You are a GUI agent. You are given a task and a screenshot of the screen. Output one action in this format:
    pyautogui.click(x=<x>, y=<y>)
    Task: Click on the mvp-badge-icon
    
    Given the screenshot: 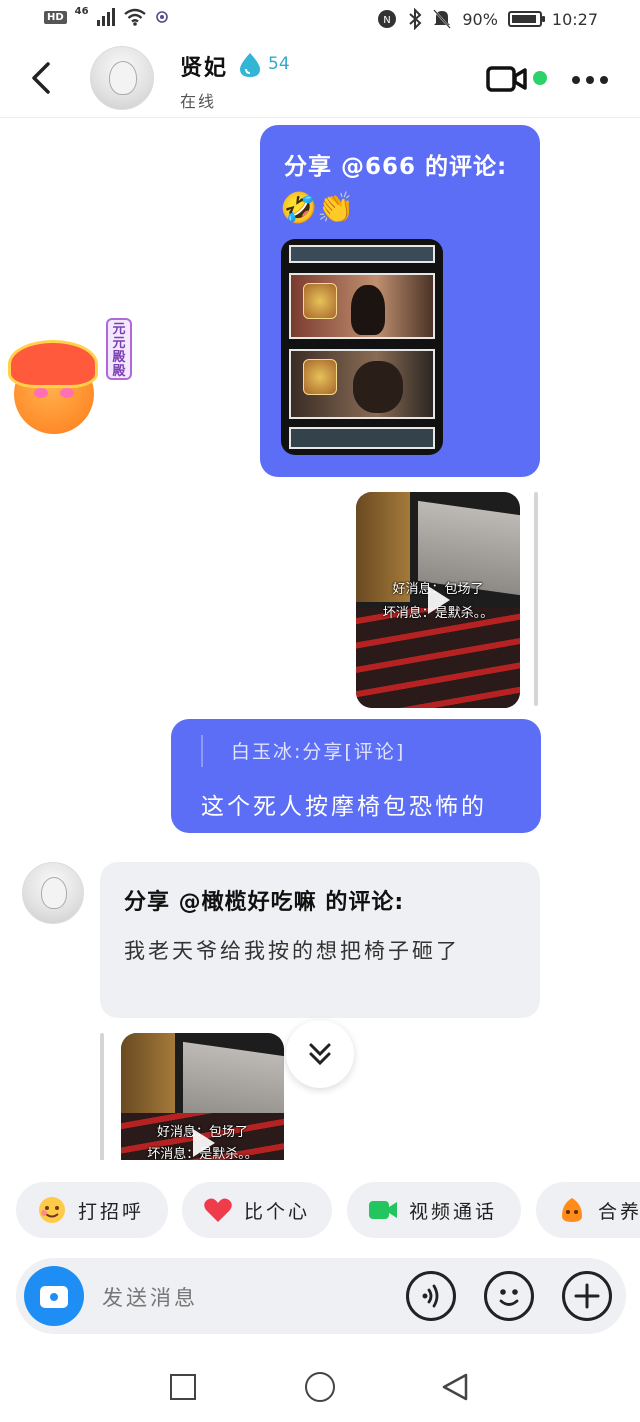 What is the action you would take?
    pyautogui.click(x=320, y=301)
    